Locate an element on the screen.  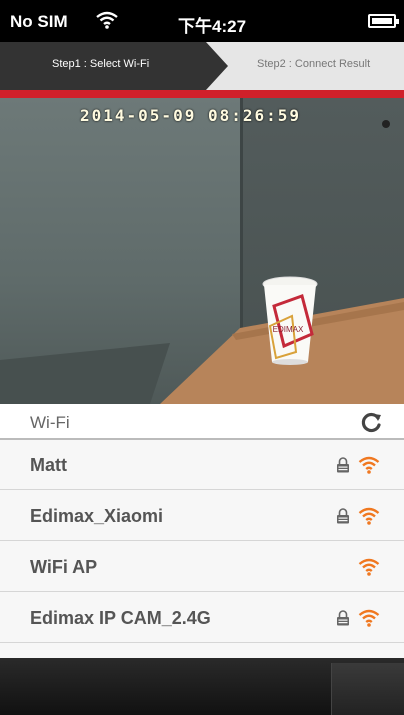
refresh-icon is located at coordinates (371, 423).